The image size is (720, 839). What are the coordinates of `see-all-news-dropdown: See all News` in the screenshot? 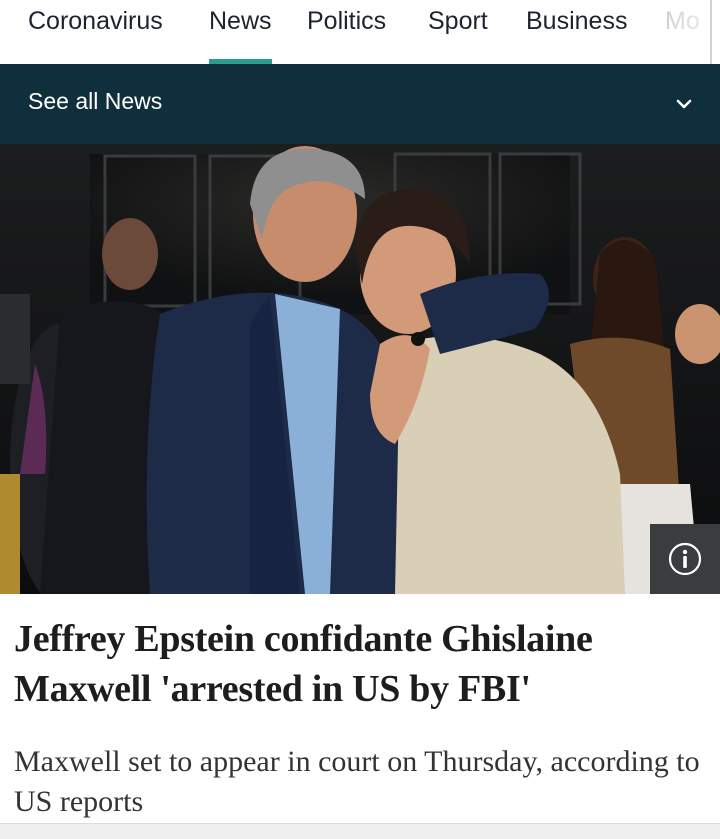 It's located at (360, 104).